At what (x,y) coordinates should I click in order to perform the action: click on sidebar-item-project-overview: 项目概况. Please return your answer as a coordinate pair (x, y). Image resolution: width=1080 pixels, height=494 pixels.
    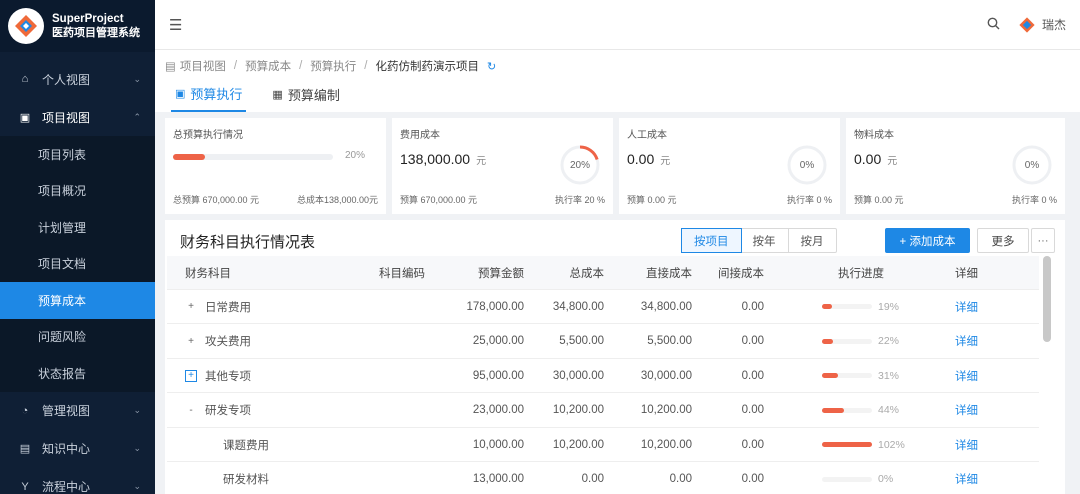
    Looking at the image, I should click on (77, 190).